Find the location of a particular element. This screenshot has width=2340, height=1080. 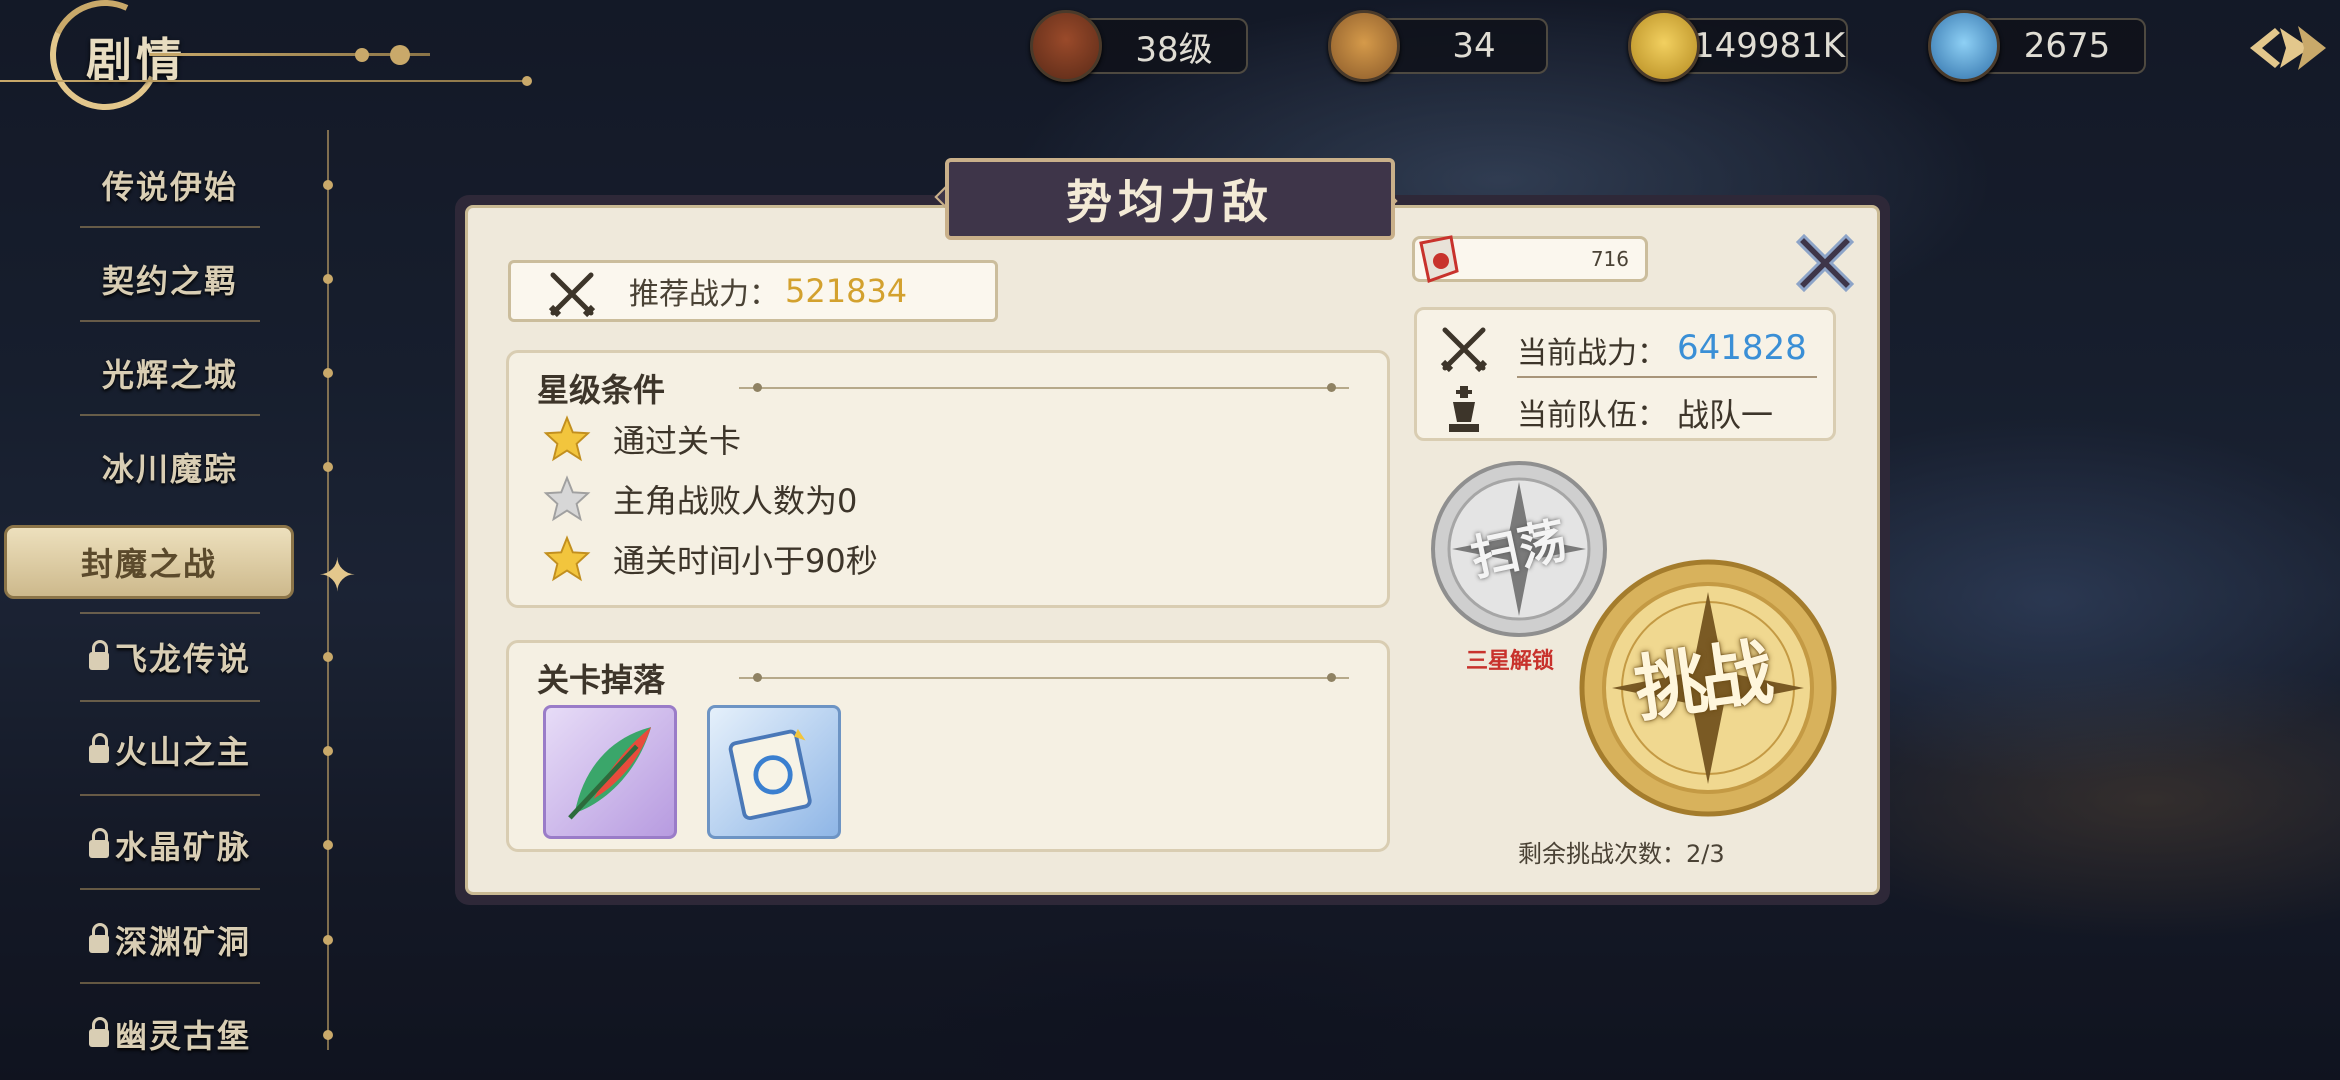

star-condition-row: 通关时间小于90秒 is located at coordinates (710, 559).